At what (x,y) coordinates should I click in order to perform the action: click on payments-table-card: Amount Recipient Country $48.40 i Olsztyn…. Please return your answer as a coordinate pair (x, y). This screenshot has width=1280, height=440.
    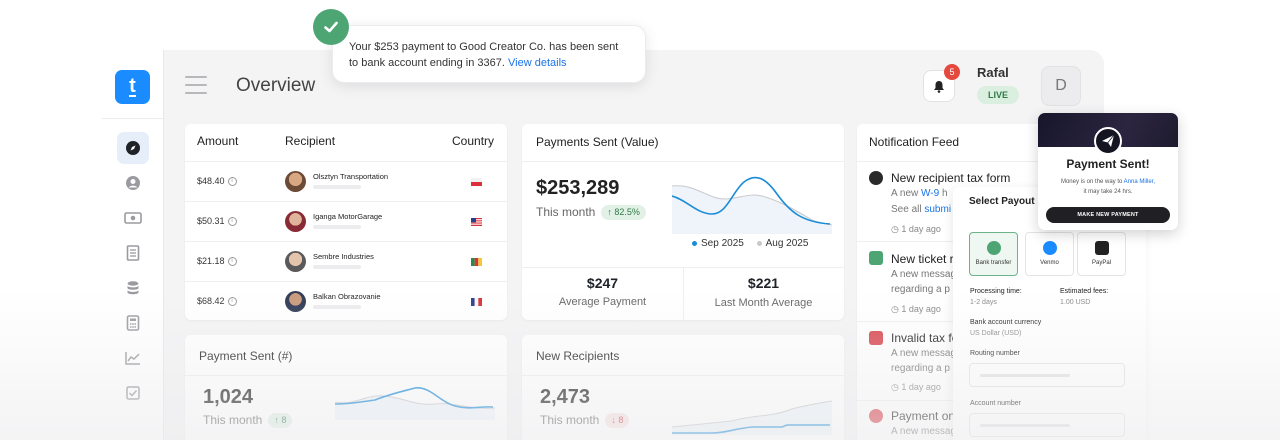
    Looking at the image, I should click on (346, 222).